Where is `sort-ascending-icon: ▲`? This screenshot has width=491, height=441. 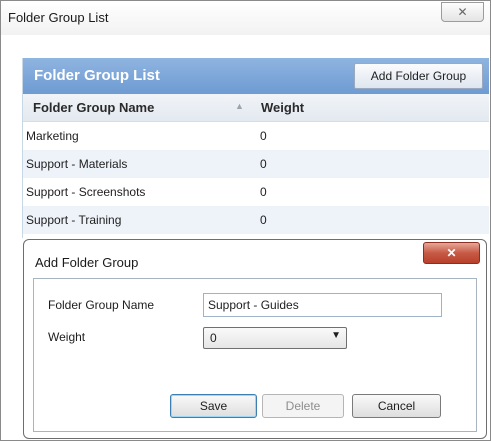 sort-ascending-icon: ▲ is located at coordinates (239, 106).